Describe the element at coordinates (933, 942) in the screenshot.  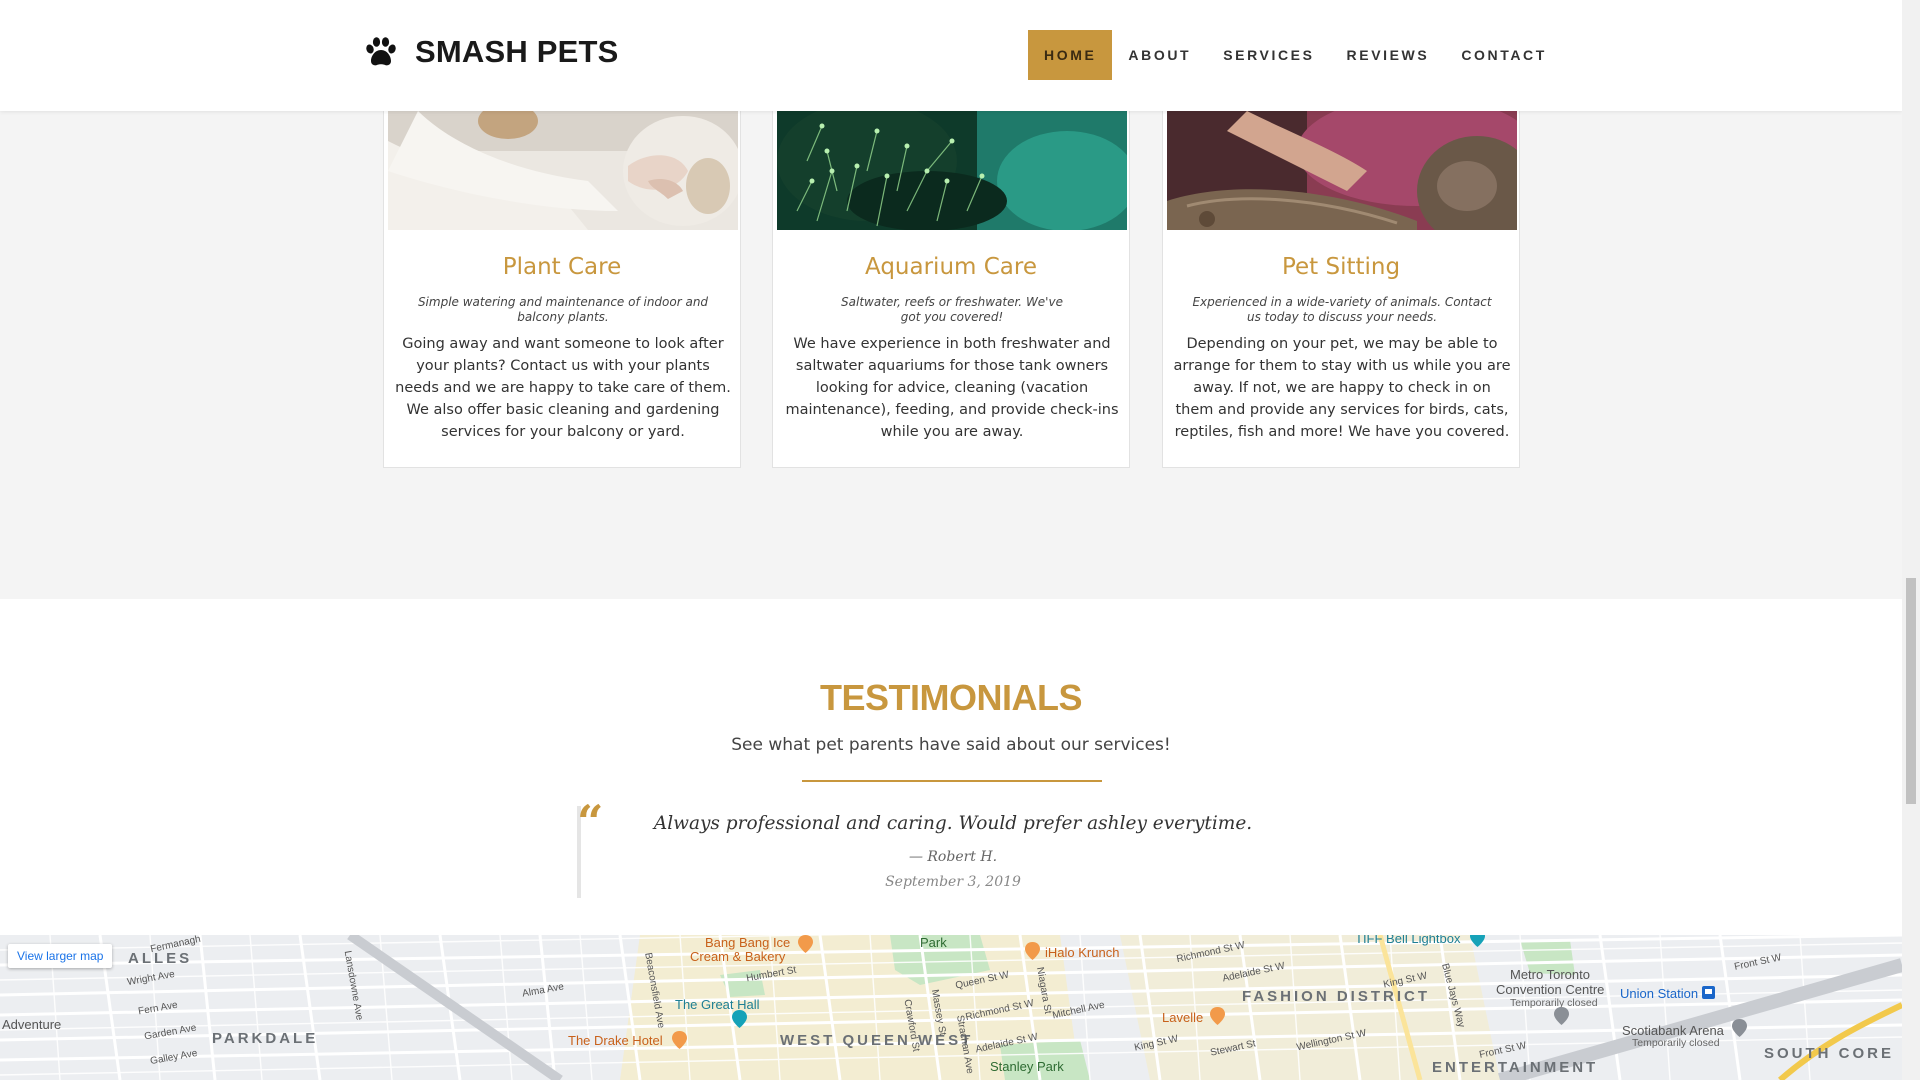
I see `map-label: Park` at that location.